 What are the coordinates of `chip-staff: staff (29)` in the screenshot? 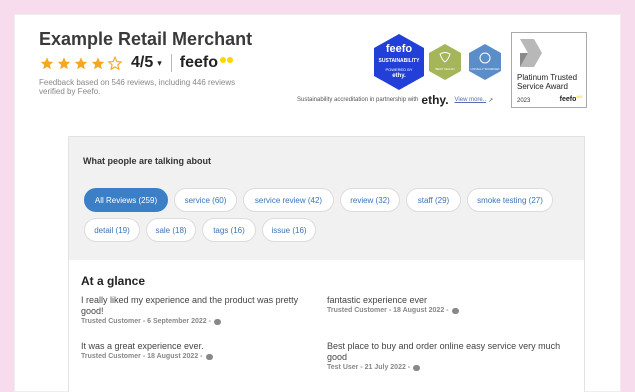 It's located at (433, 200).